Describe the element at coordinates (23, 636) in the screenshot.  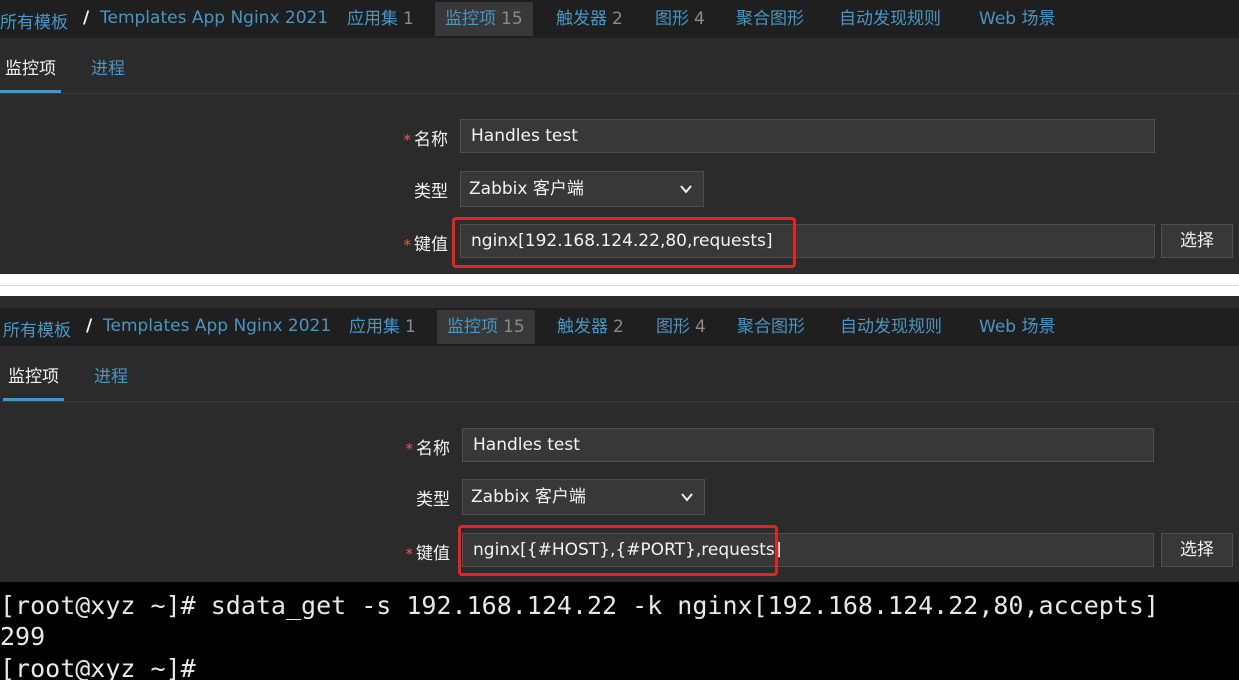
I see `terminal-line-output: 299` at that location.